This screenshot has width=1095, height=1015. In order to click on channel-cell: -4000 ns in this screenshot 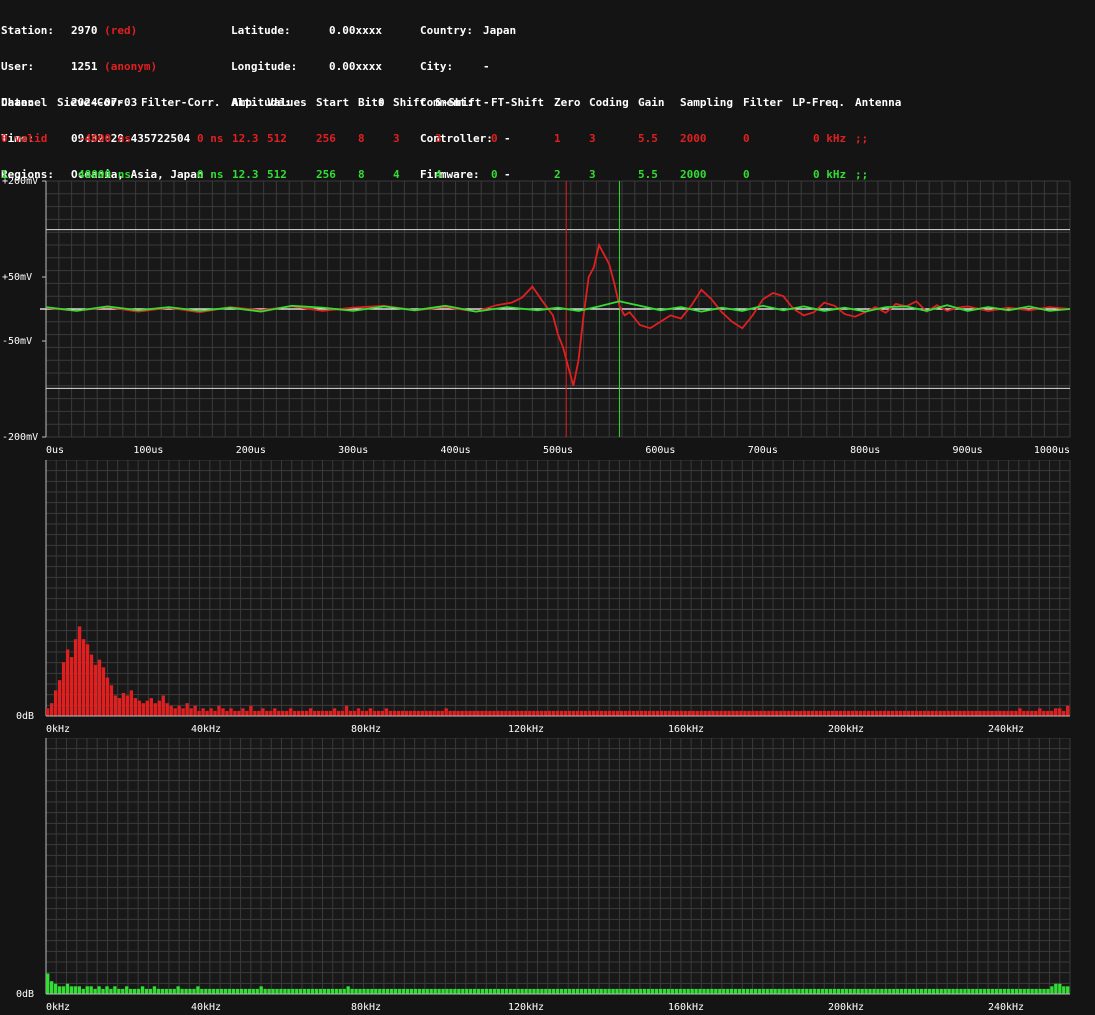, I will do `click(104, 138)`.